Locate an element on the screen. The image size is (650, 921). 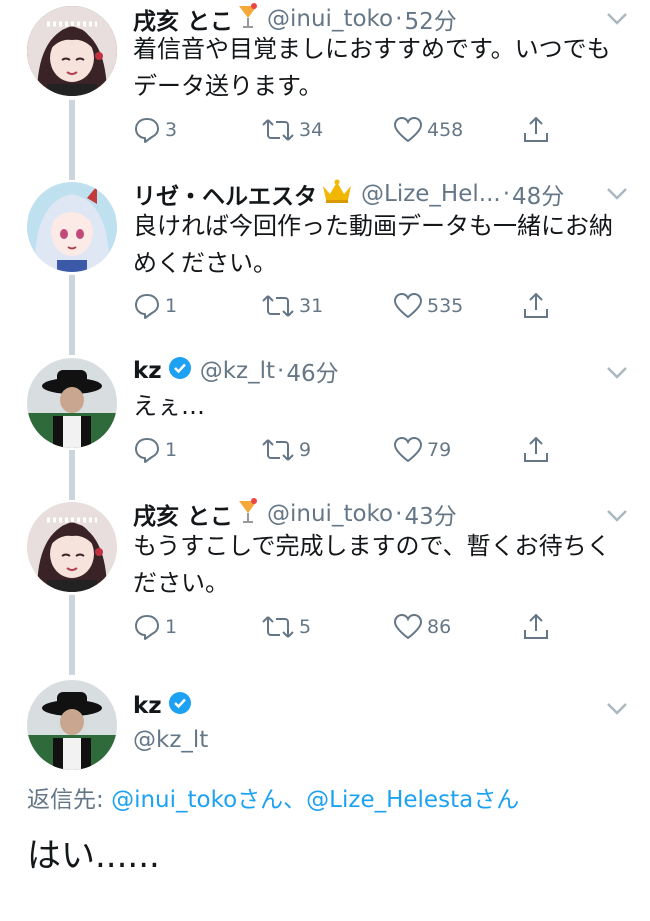
reply-to-line: 返信先: @inui_tokoさん、@Lize_Helestaさん is located at coordinates (273, 797).